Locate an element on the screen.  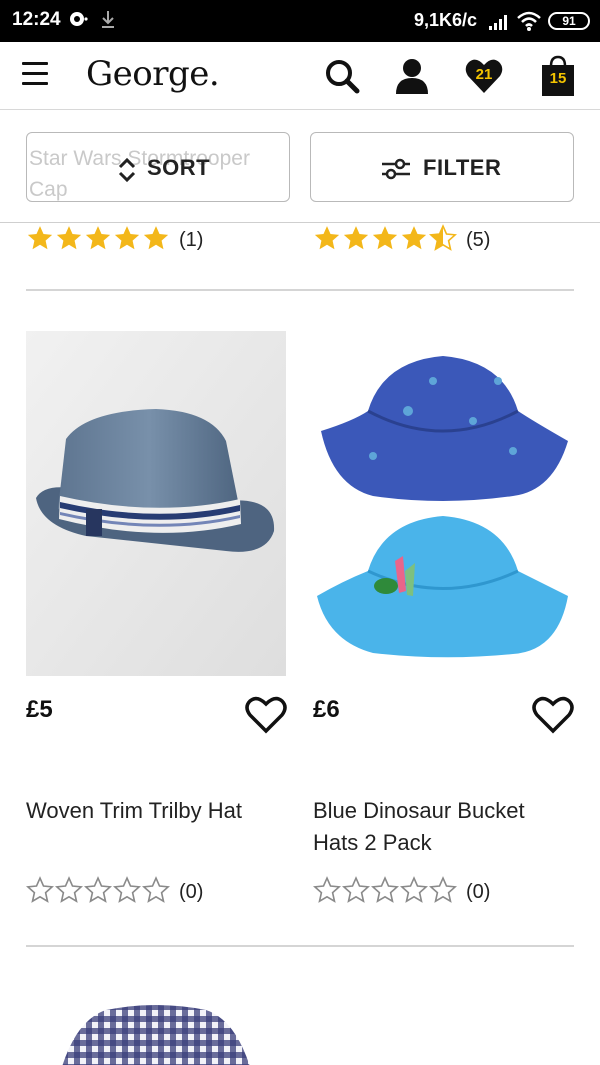
product-price: £5 is located at coordinates (39, 709).